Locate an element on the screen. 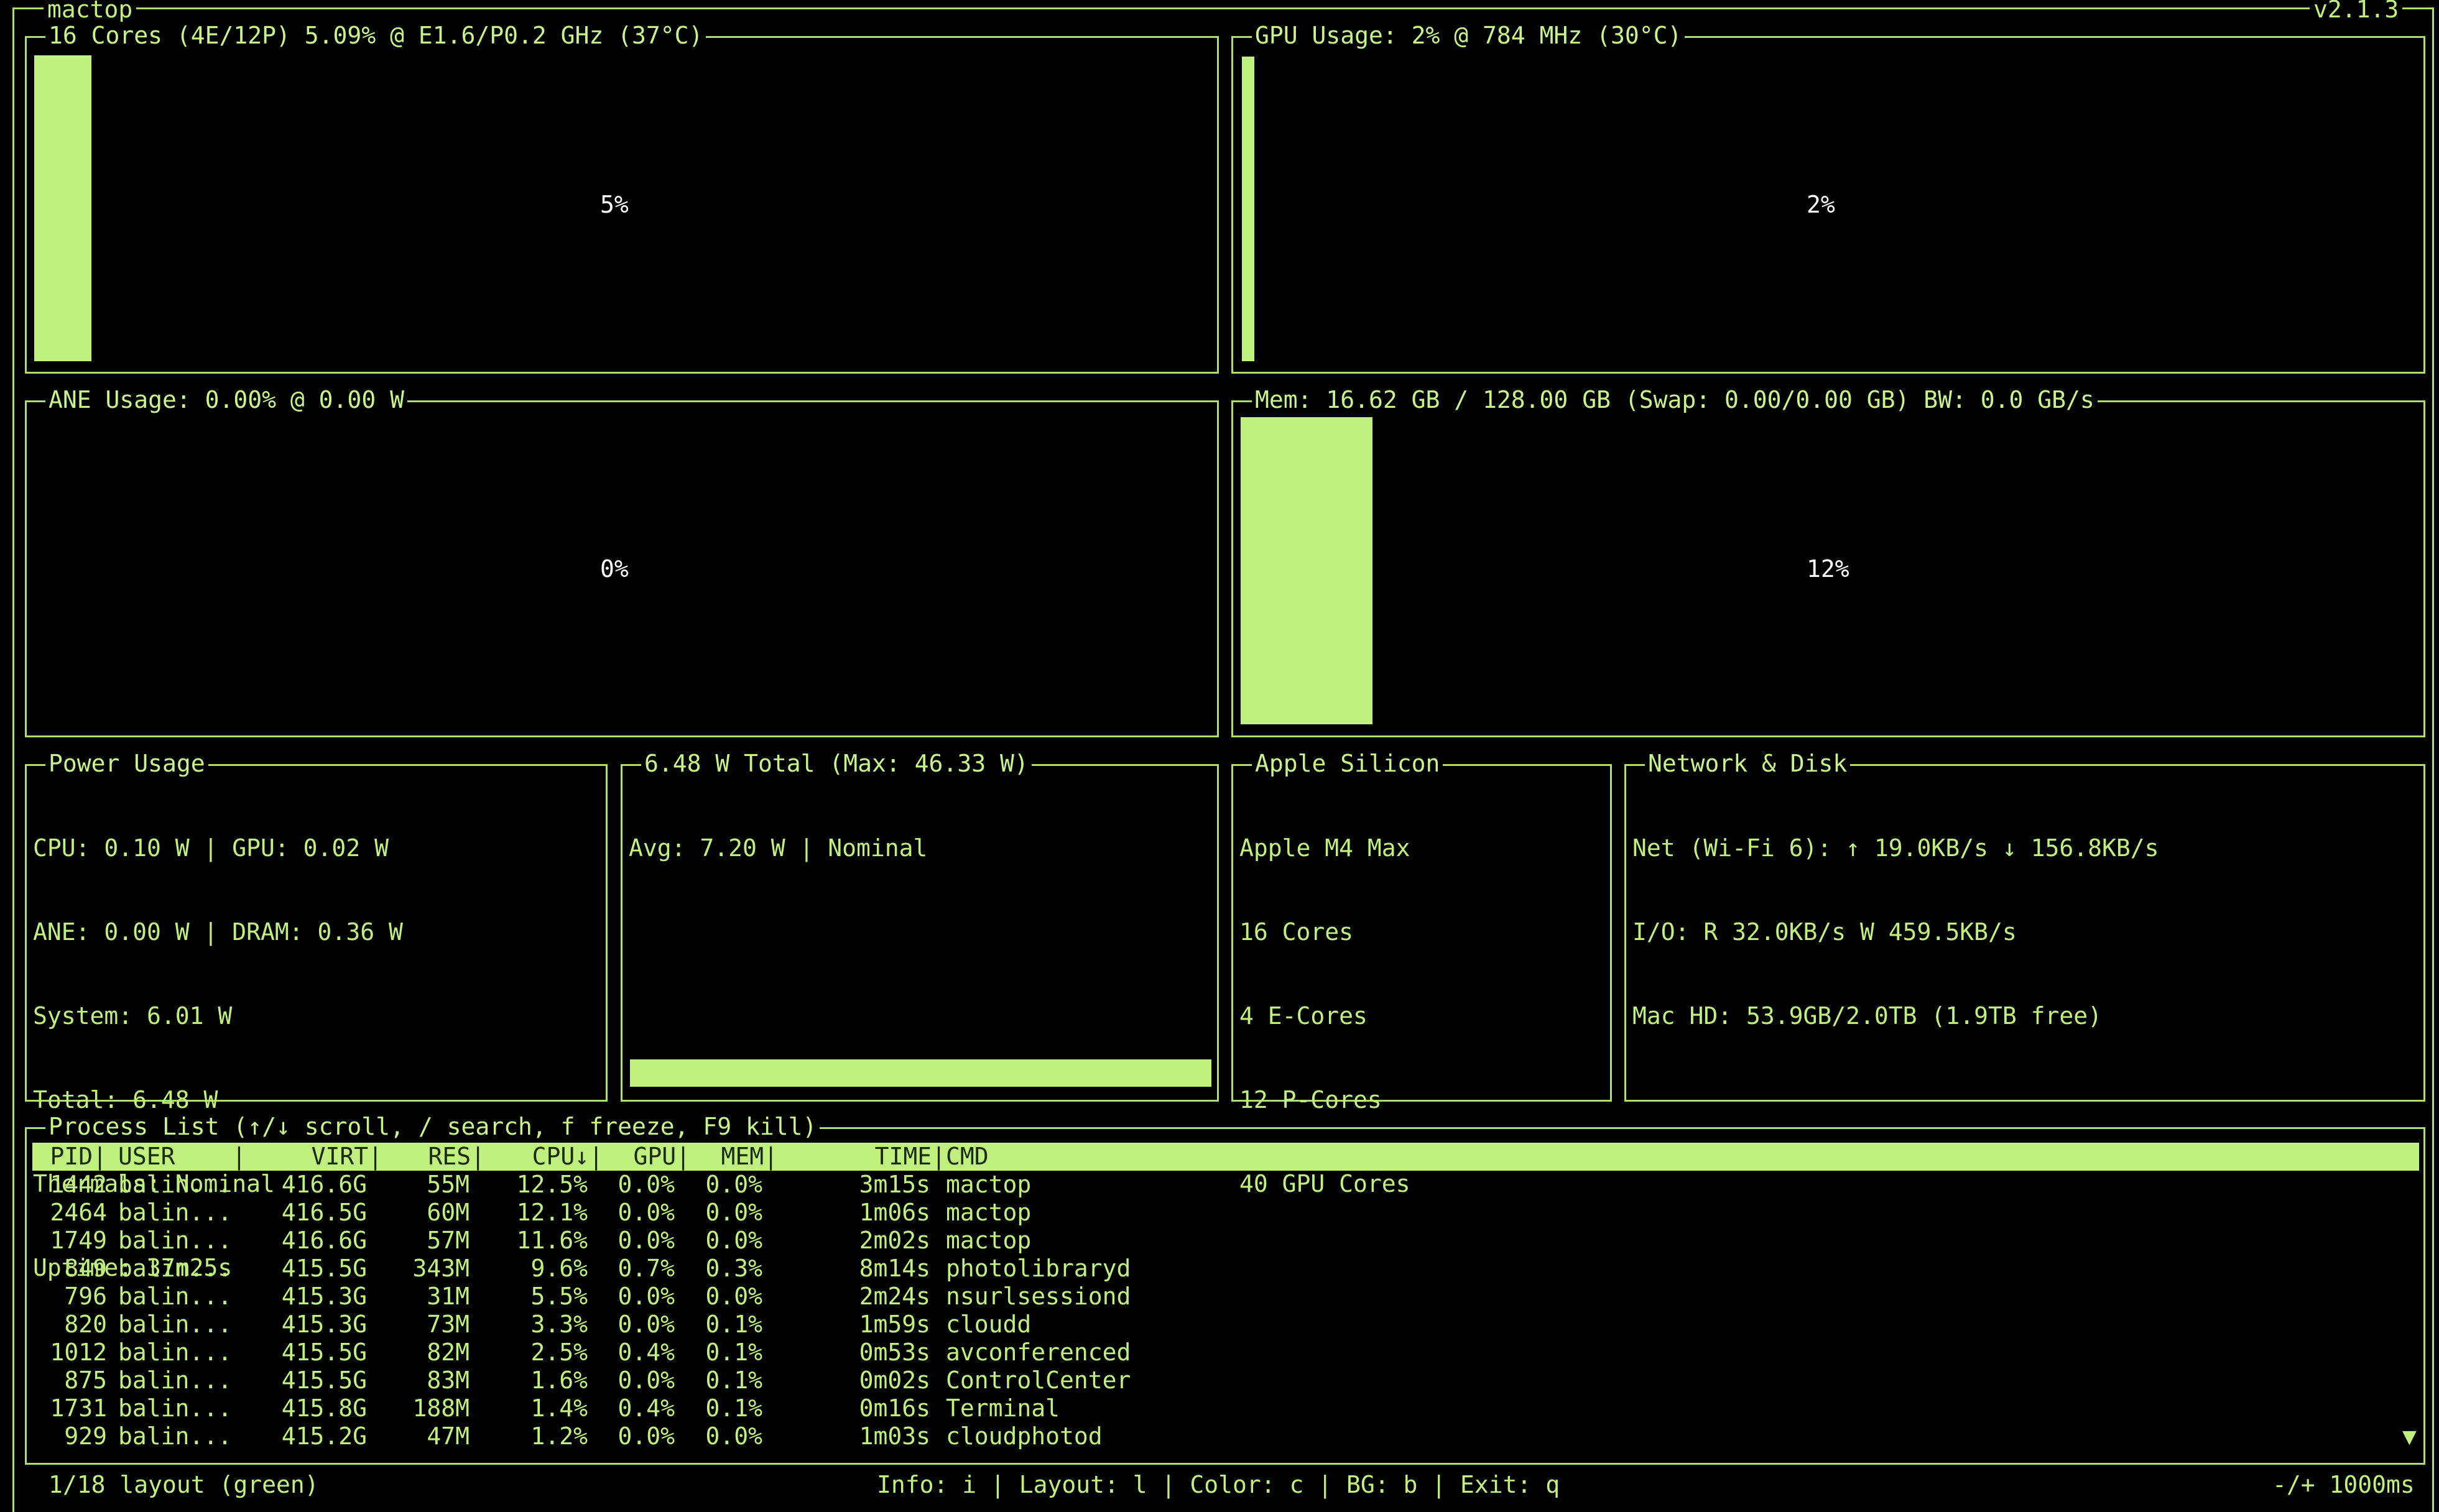 This screenshot has width=2439, height=1512. apple-silicon-title: Apple Silicon is located at coordinates (1348, 764).